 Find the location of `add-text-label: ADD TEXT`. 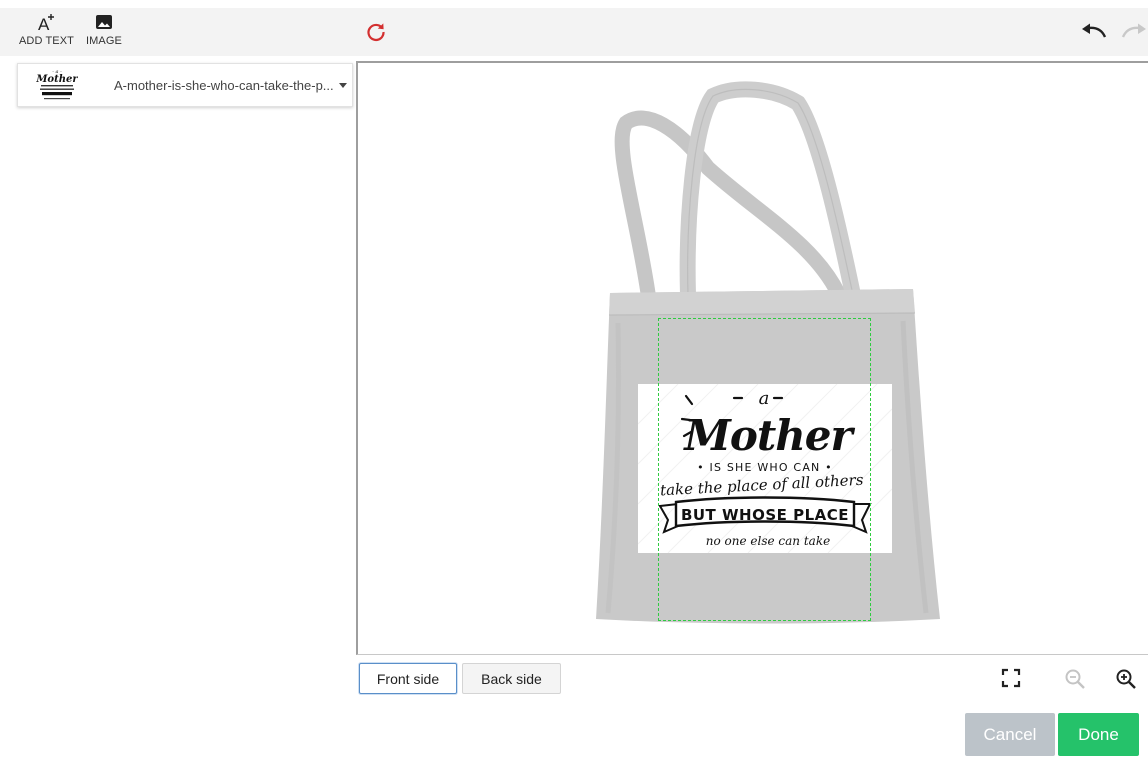

add-text-label: ADD TEXT is located at coordinates (46, 41).